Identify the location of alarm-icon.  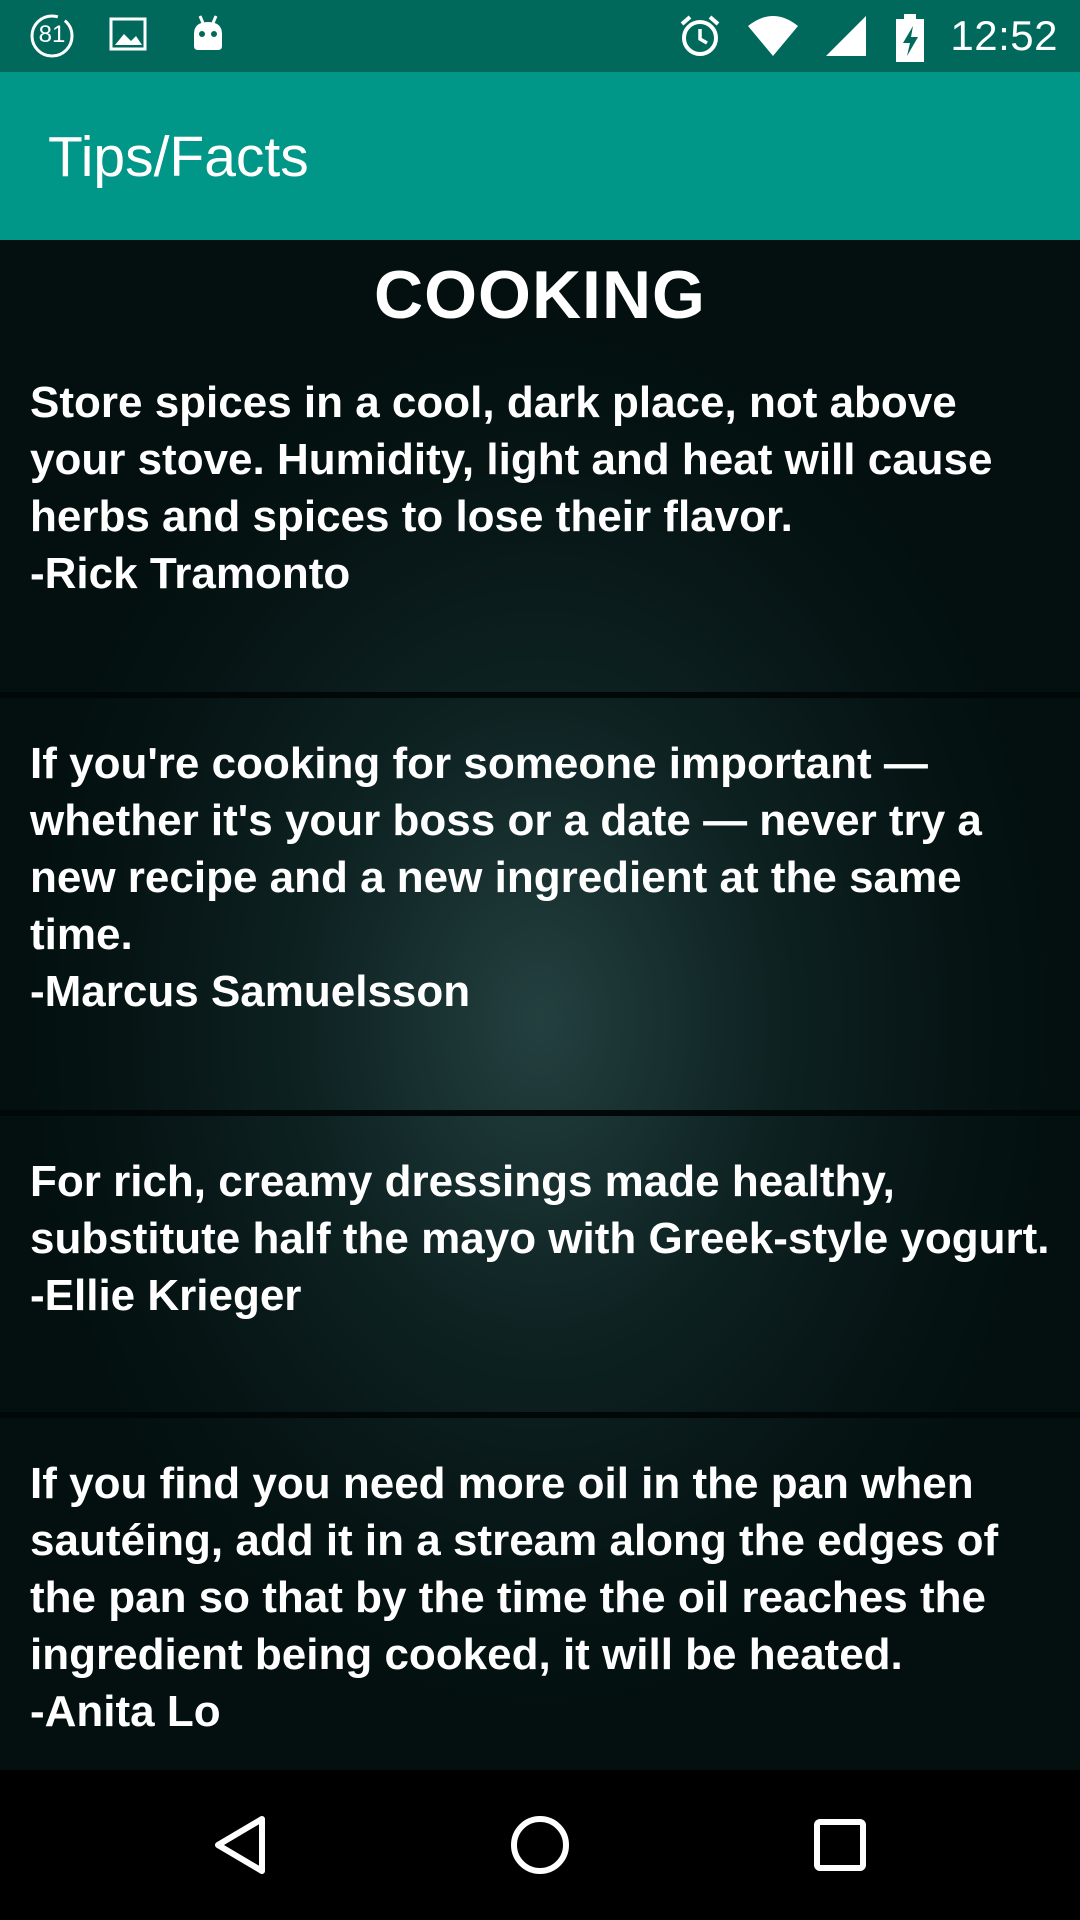
(700, 36).